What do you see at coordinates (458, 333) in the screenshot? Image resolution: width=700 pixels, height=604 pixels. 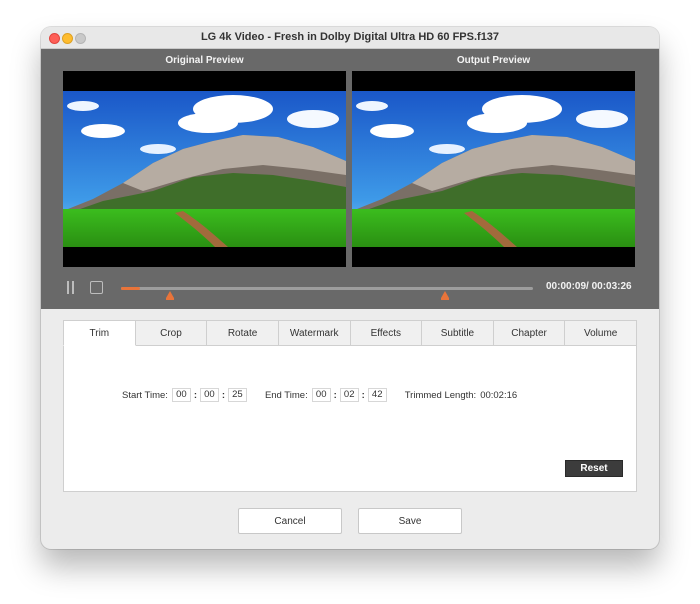 I see `tab-subtitle: Subtitle` at bounding box center [458, 333].